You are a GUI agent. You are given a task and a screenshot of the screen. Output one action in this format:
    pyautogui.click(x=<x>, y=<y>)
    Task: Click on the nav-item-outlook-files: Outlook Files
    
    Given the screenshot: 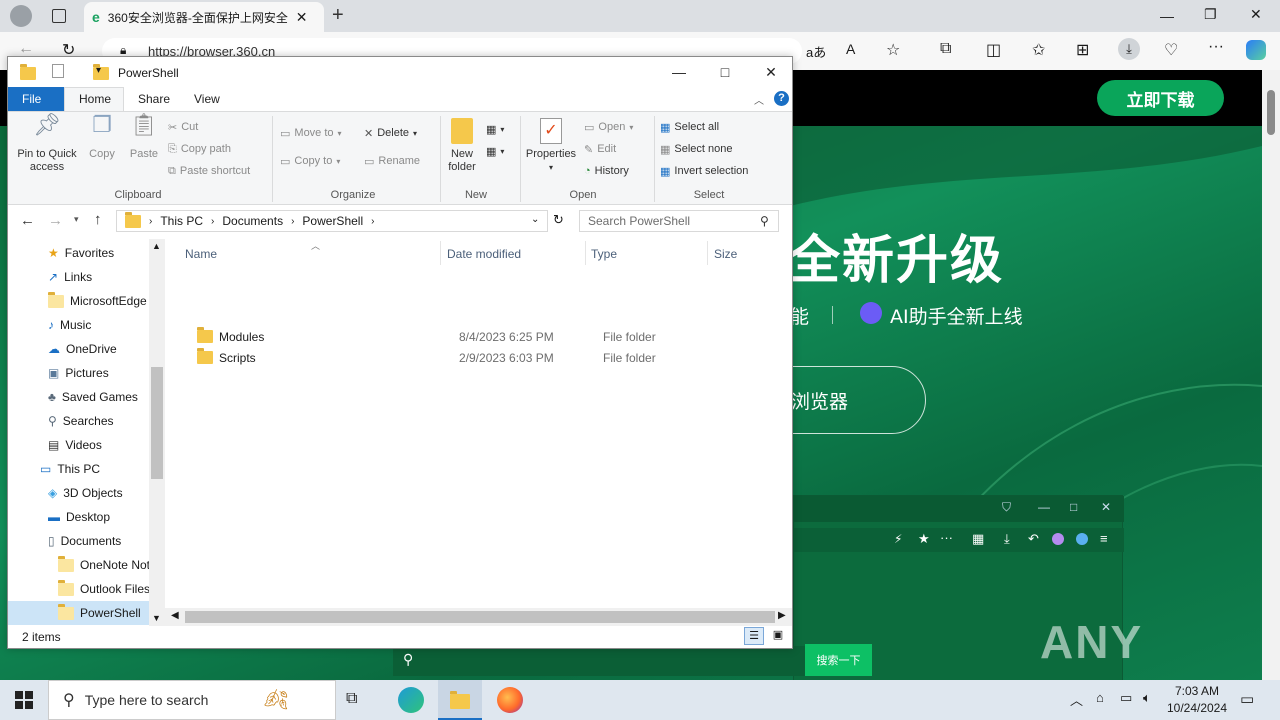 What is the action you would take?
    pyautogui.click(x=79, y=589)
    